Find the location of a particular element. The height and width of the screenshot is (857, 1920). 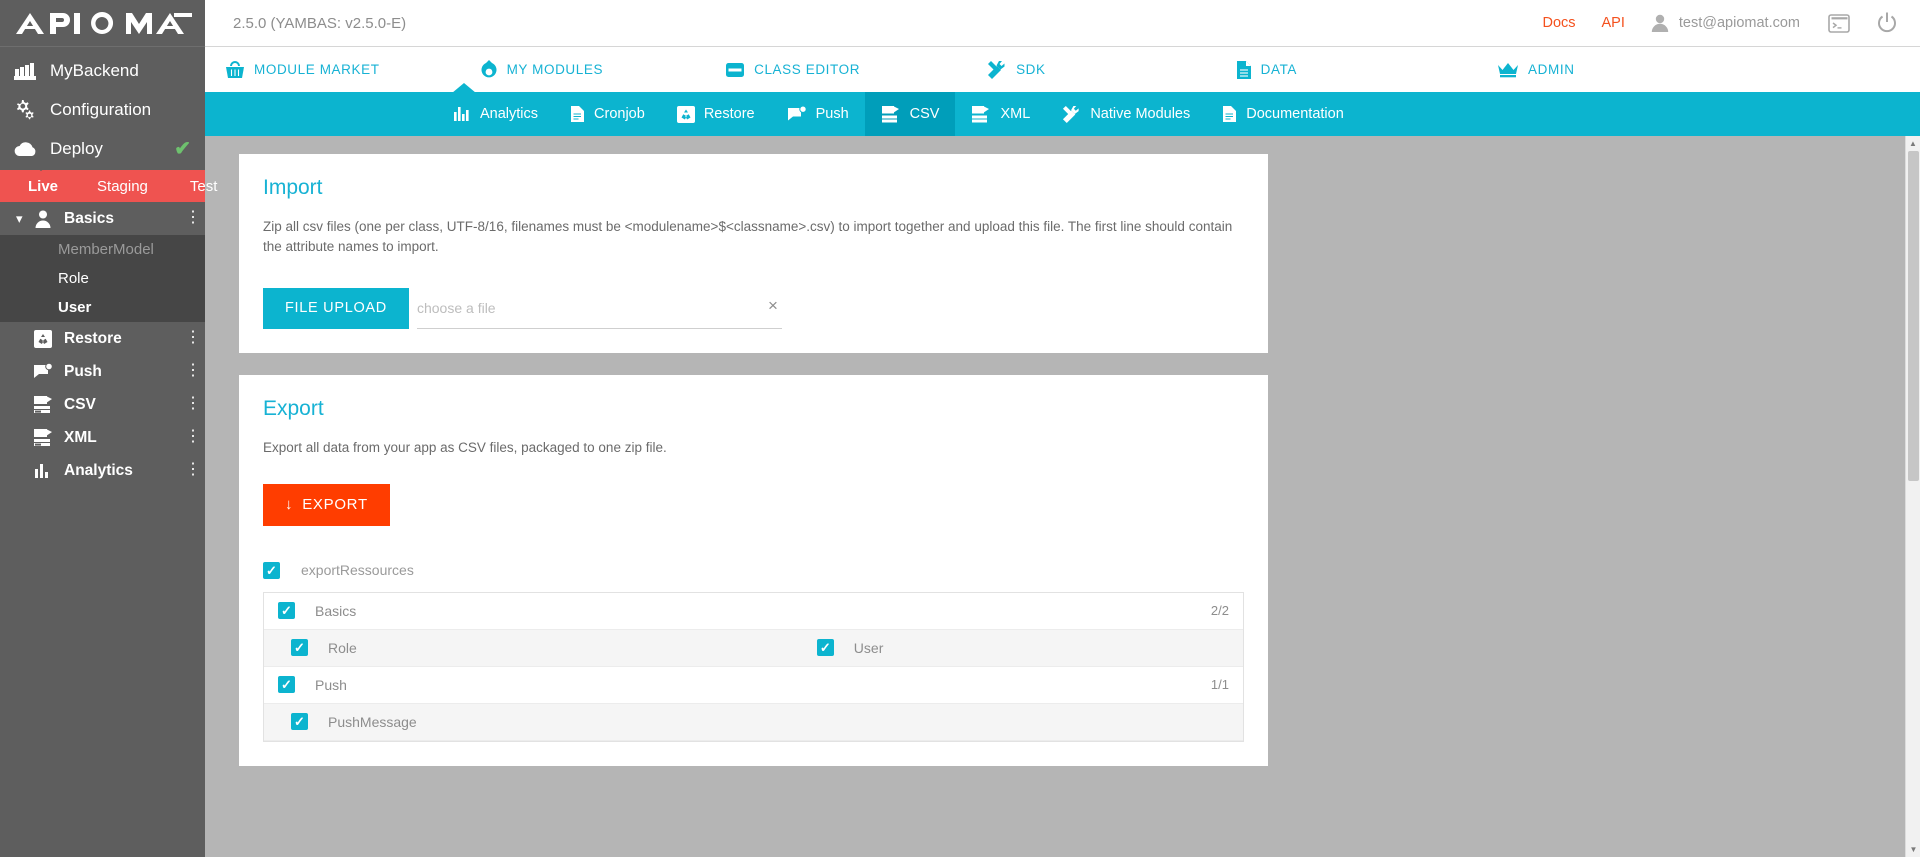

subtab-cronjob: Cronjob is located at coordinates (607, 114).